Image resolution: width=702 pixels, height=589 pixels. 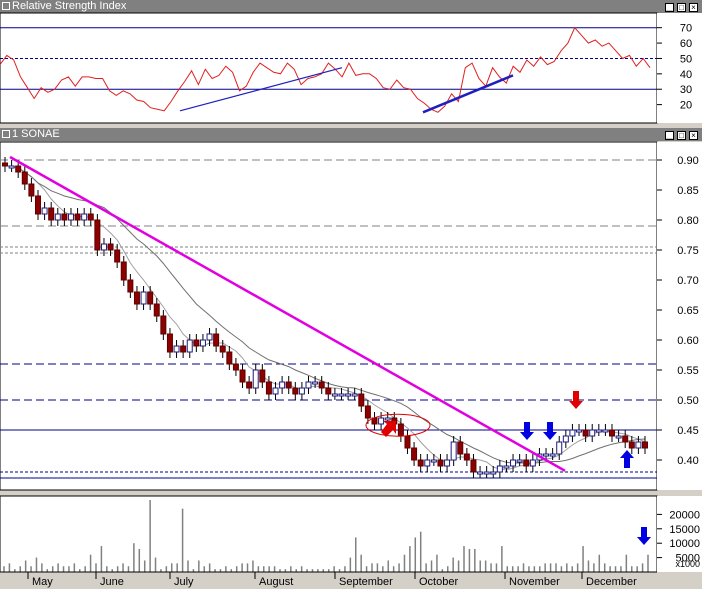 I want to click on price-y-tick-label: 0.75, so click(x=687, y=251).